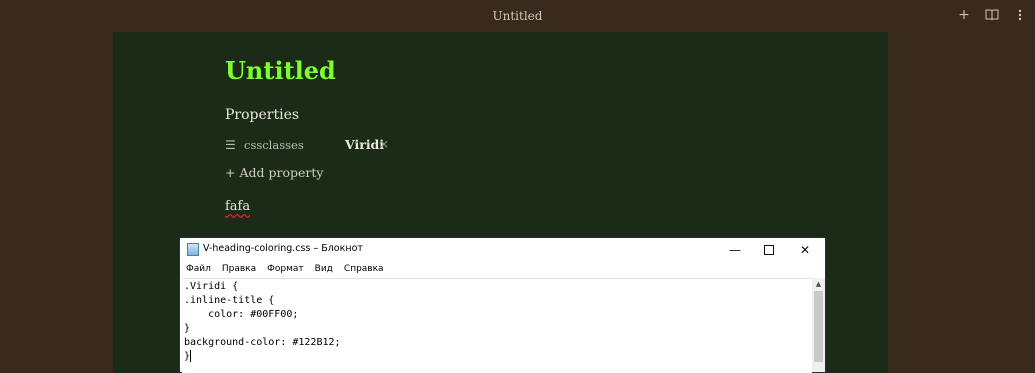 This screenshot has width=1035, height=373. Describe the element at coordinates (964, 15) in the screenshot. I see `new-tab-plus-icon: +` at that location.